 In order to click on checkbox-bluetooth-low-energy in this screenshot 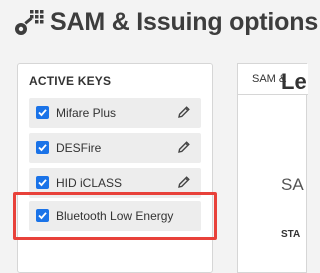, I will do `click(42, 215)`.